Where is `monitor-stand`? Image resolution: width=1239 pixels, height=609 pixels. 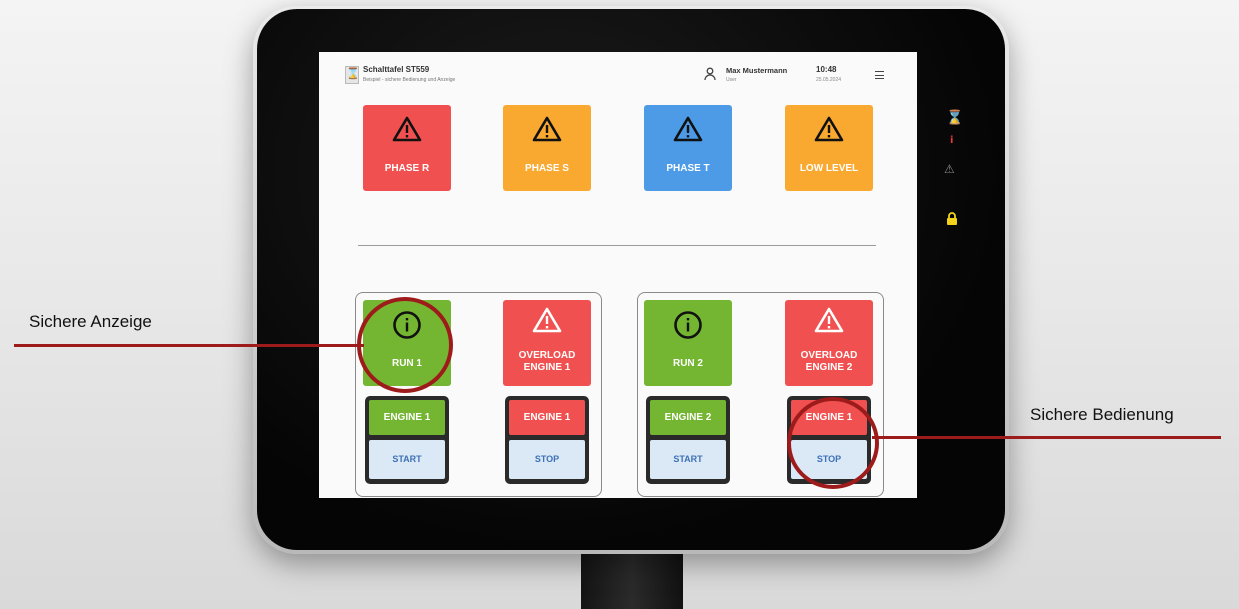 monitor-stand is located at coordinates (632, 578).